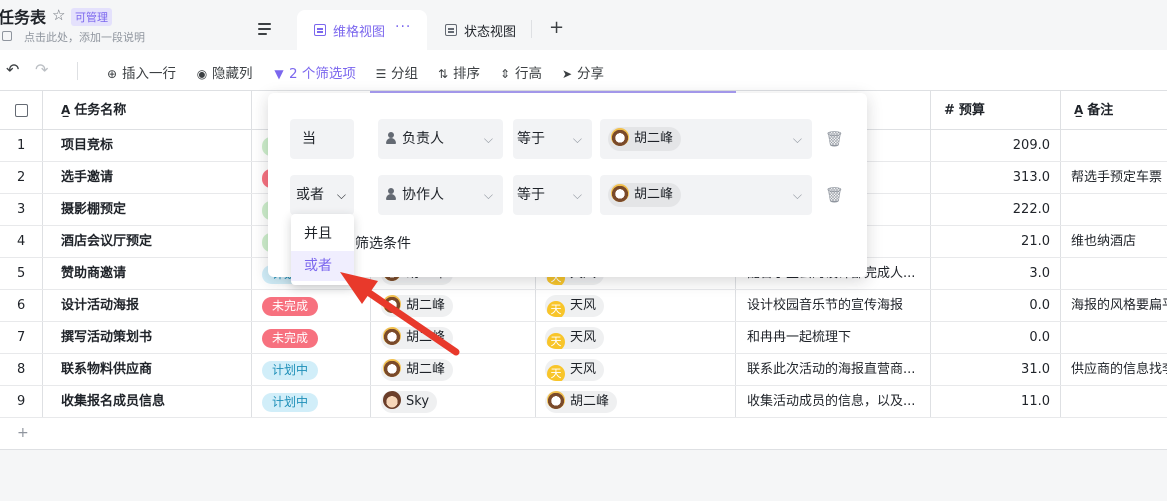 The width and height of the screenshot is (1167, 501). What do you see at coordinates (451, 30) in the screenshot?
I see `grid-view-icon` at bounding box center [451, 30].